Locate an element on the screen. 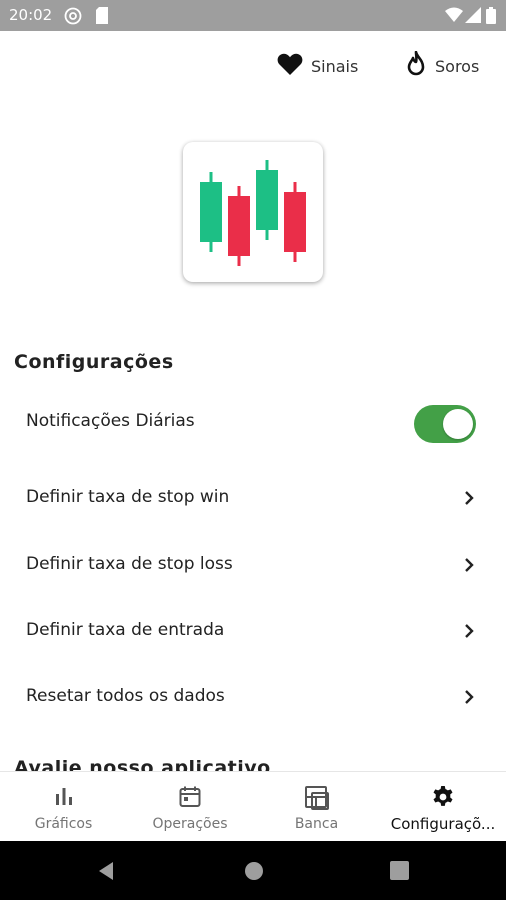  gear-icon is located at coordinates (443, 799).